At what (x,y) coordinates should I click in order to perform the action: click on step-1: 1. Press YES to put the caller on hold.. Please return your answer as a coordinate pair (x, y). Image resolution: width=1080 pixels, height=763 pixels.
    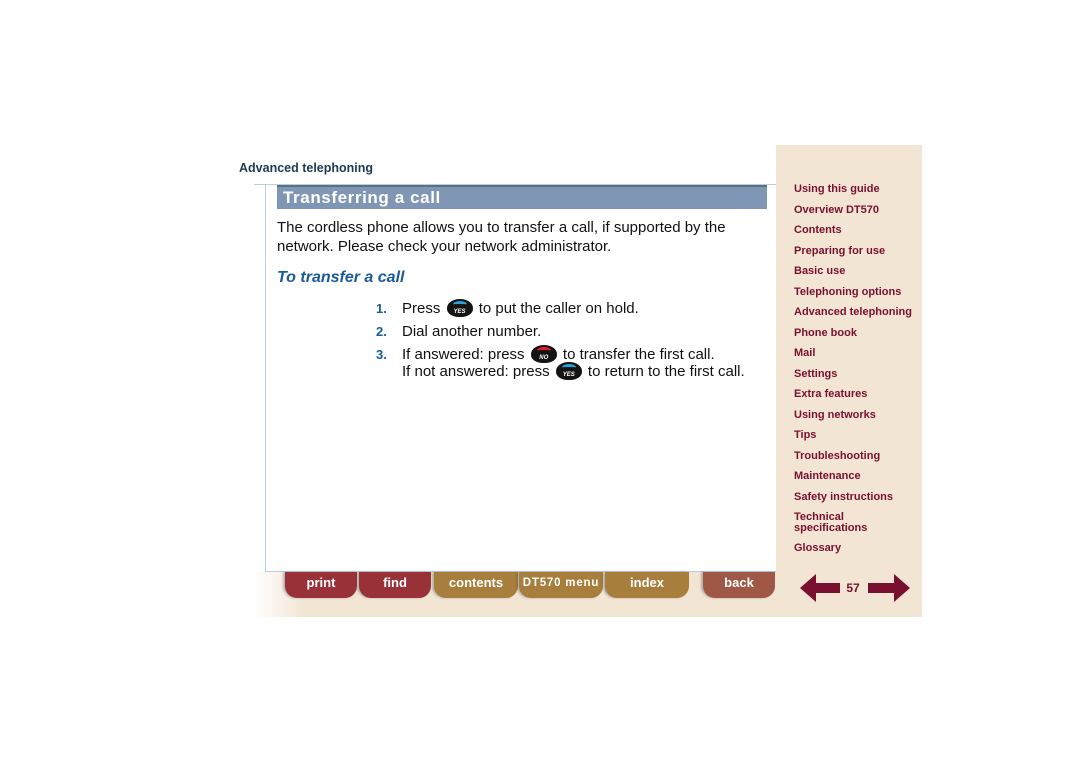
    Looking at the image, I should click on (576, 310).